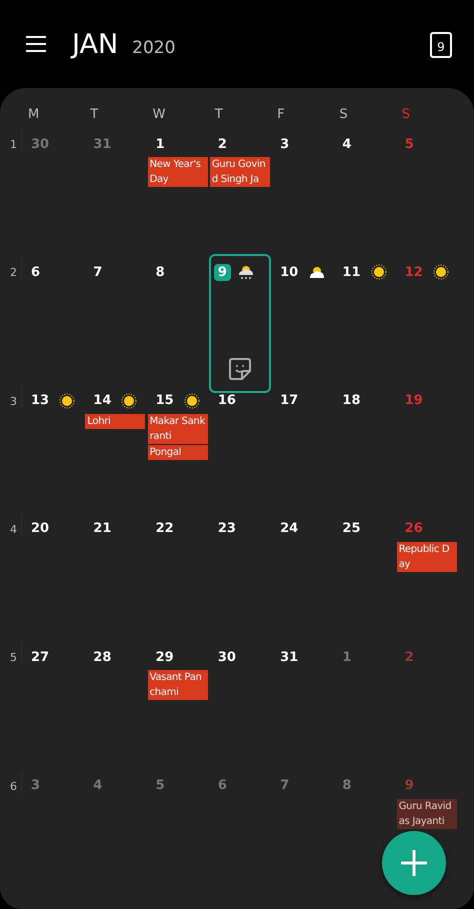 The height and width of the screenshot is (909, 474). I want to click on month-title: JAN, so click(95, 44).